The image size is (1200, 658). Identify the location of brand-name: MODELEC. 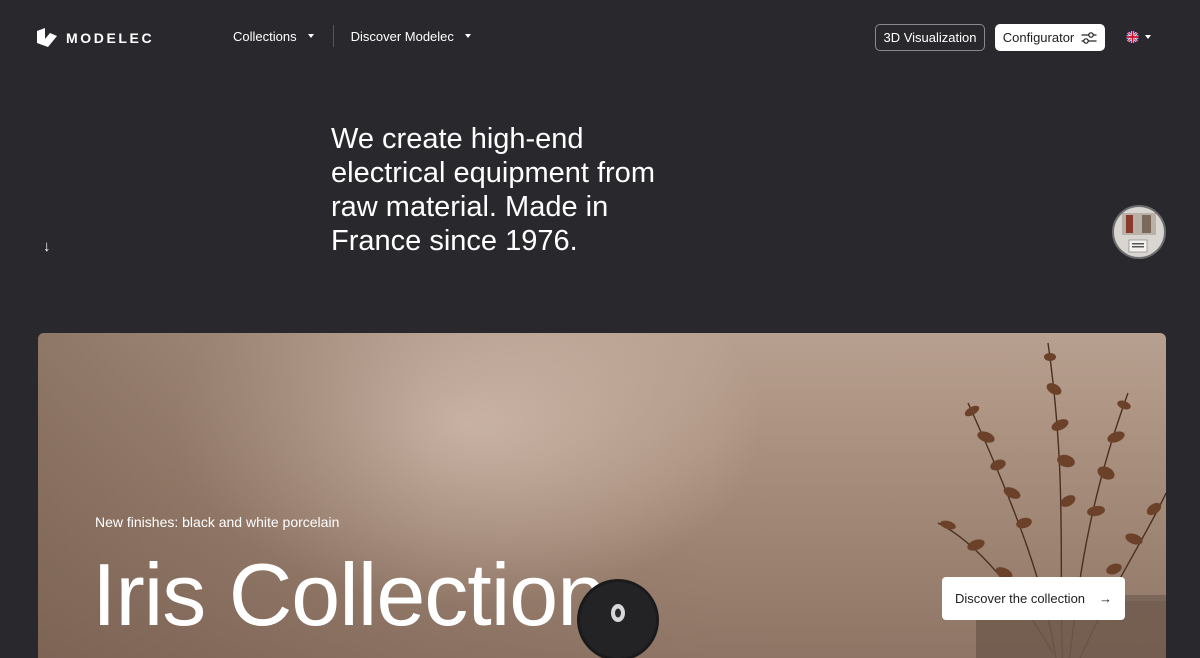
(110, 37).